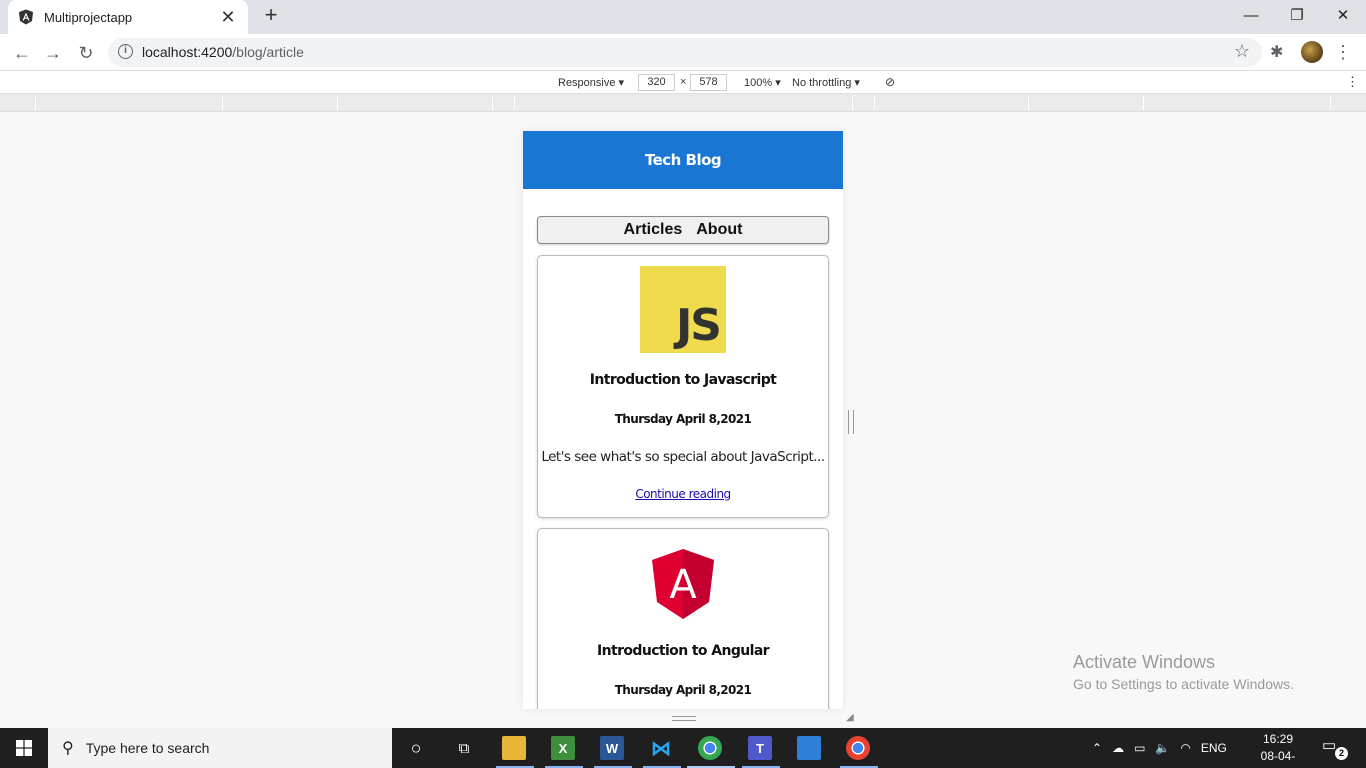 The width and height of the screenshot is (1366, 768). I want to click on close-window-icon: ✕, so click(1343, 15).